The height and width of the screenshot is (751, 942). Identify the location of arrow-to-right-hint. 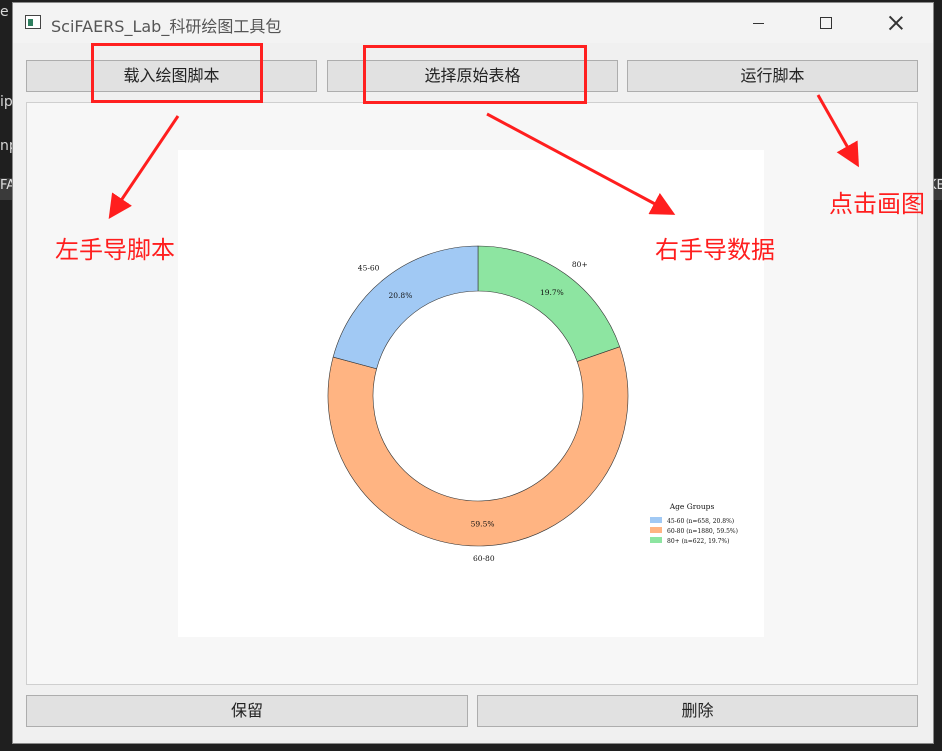
(581, 163).